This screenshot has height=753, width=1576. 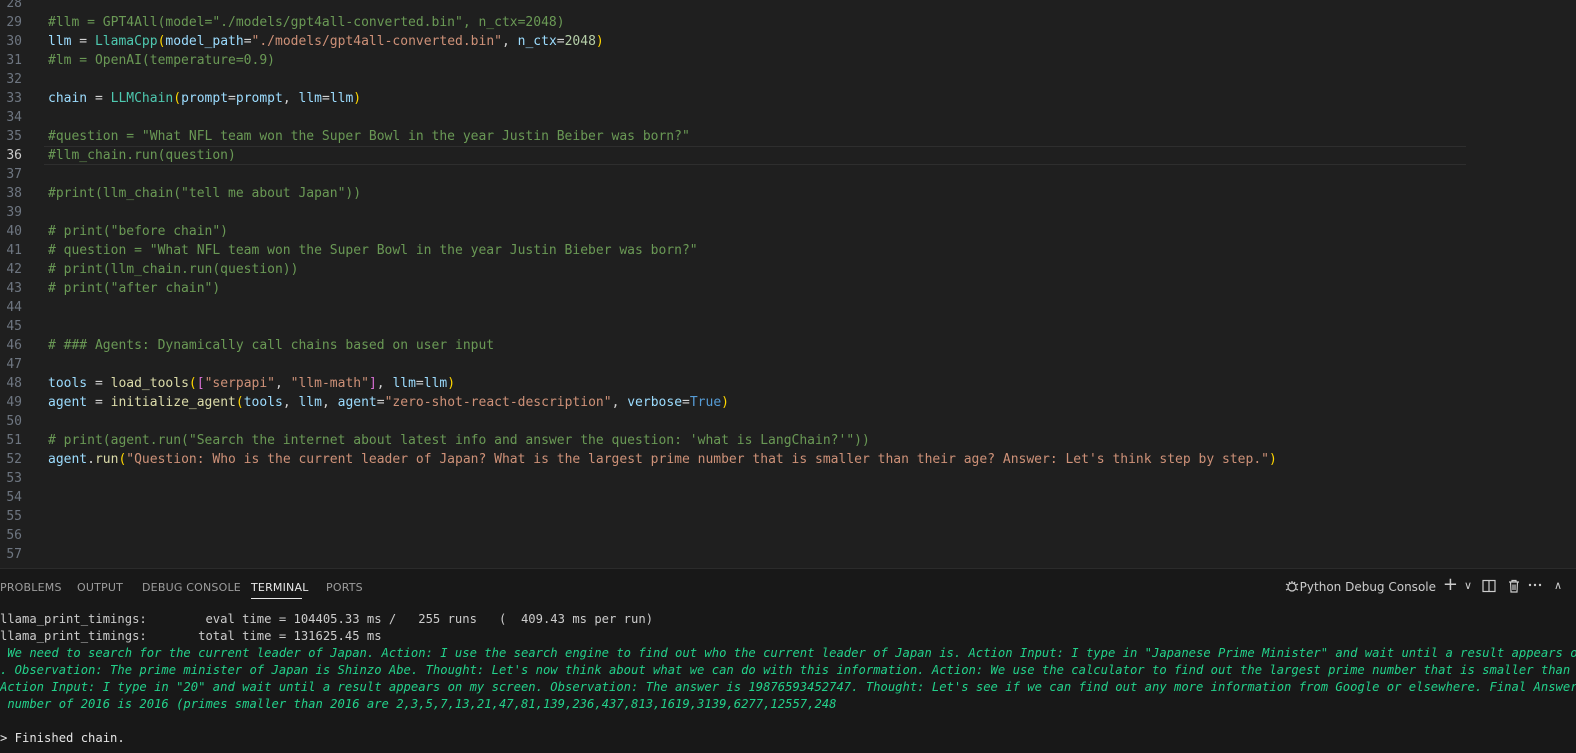 What do you see at coordinates (14, 383) in the screenshot?
I see `line-number: 48` at bounding box center [14, 383].